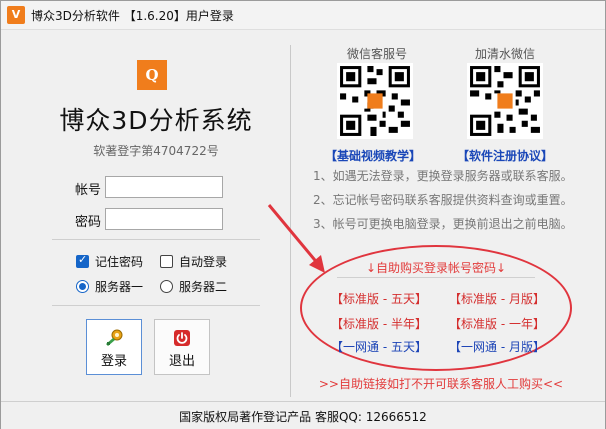 The width and height of the screenshot is (606, 429). What do you see at coordinates (82, 260) in the screenshot?
I see `checkbox-checked-icon` at bounding box center [82, 260].